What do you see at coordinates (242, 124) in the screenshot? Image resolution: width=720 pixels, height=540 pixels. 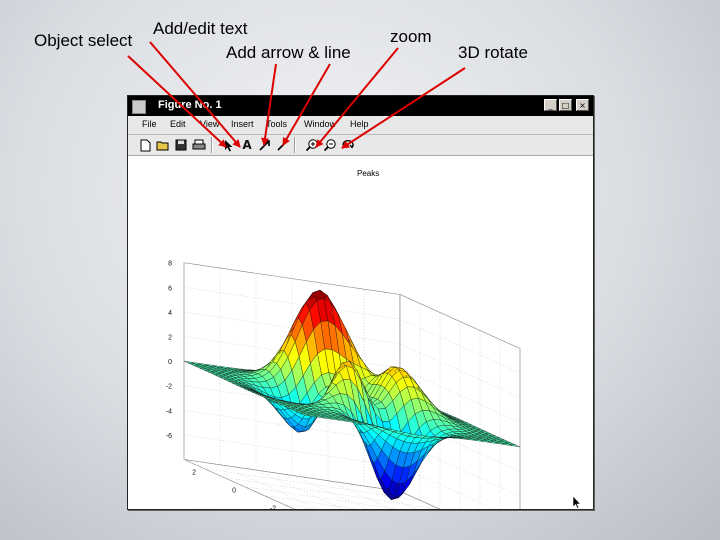 I see `menu-insert: Insert` at bounding box center [242, 124].